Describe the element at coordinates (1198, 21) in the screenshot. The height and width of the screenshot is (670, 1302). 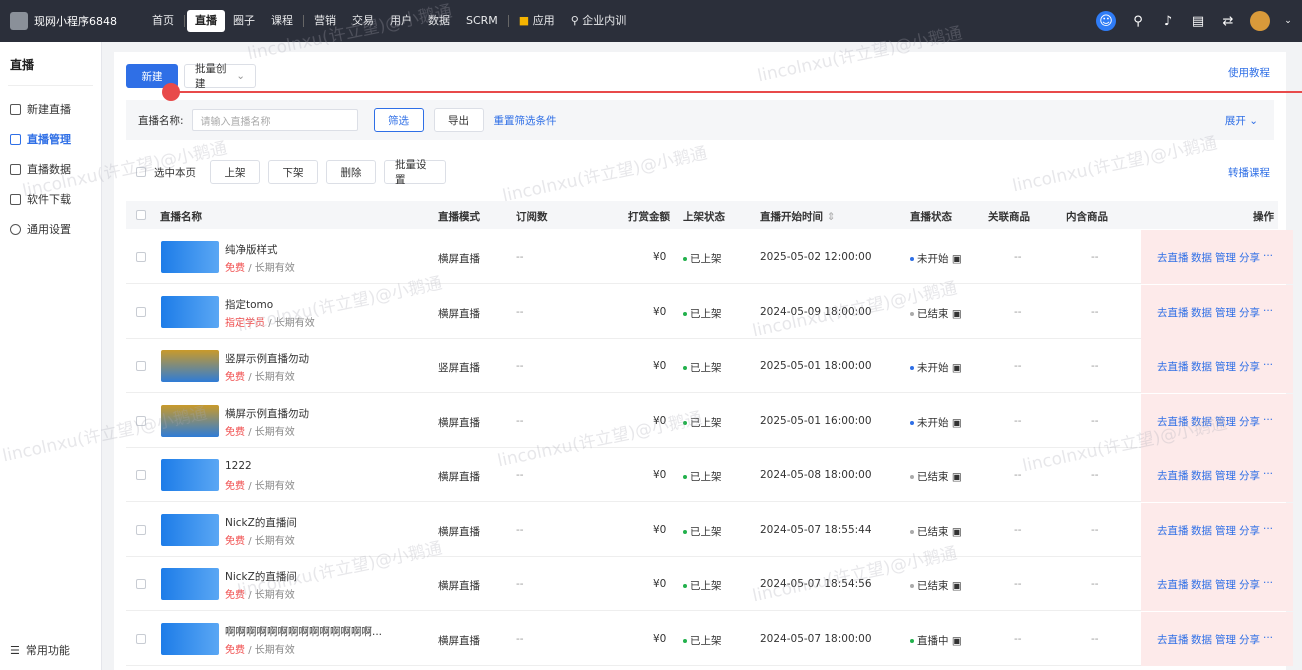
I see `calendar-icon: ▤` at that location.